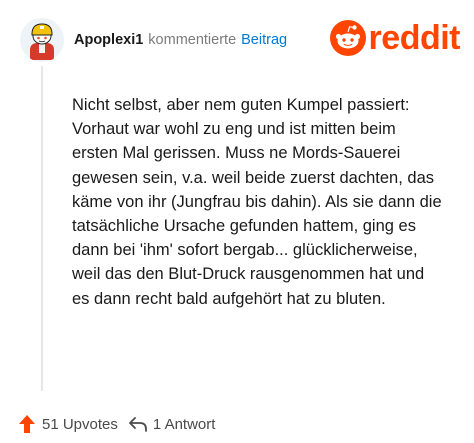 Image resolution: width=474 pixels, height=443 pixels. What do you see at coordinates (414, 38) in the screenshot?
I see `reddit-wordmark: reddit` at bounding box center [414, 38].